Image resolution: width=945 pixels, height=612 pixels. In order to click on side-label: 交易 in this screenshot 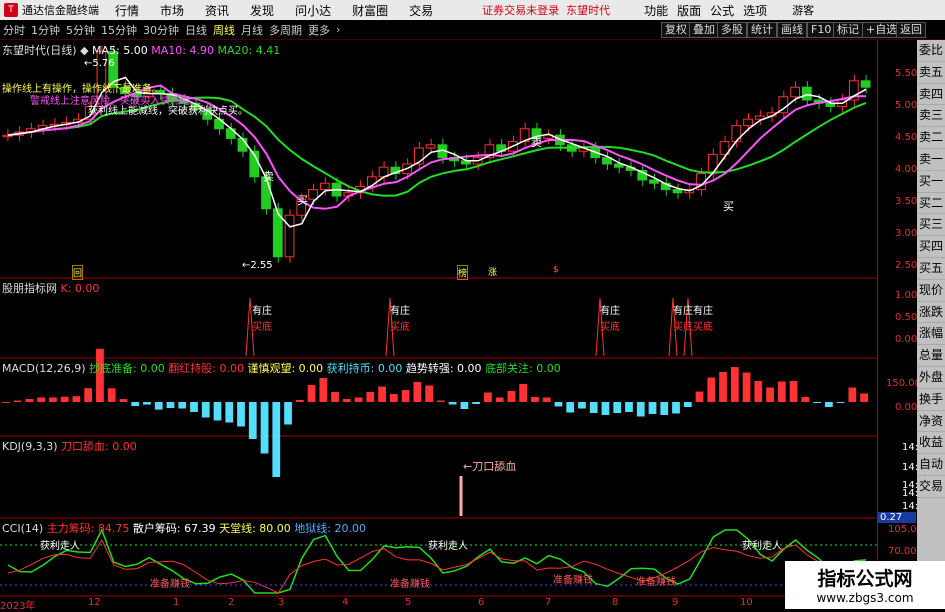, I will do `click(931, 487)`.